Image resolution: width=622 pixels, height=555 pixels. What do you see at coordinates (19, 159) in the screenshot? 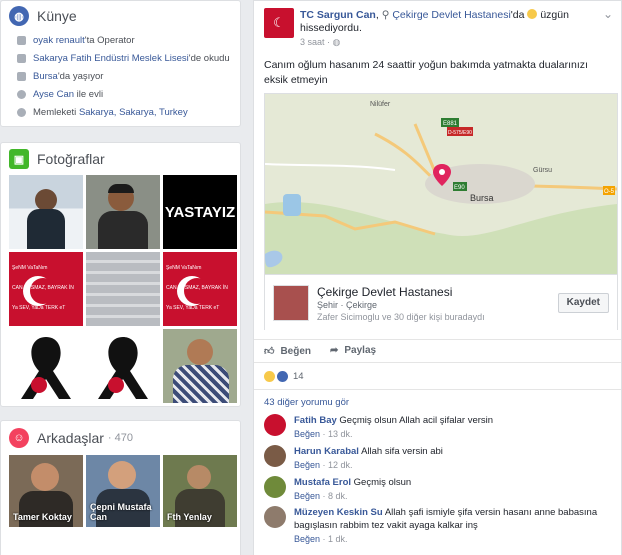
I see `photo-icon: ▣` at bounding box center [19, 159].